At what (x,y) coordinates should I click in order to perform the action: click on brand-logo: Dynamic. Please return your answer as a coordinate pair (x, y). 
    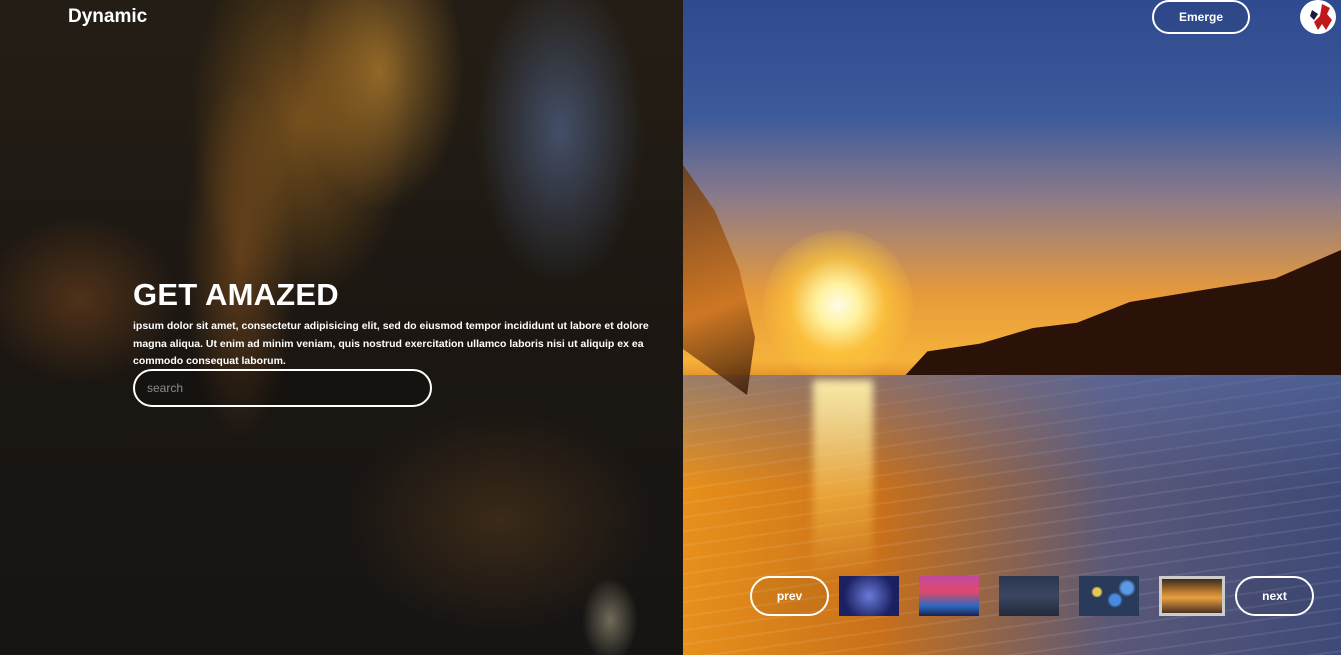
    Looking at the image, I should click on (107, 17).